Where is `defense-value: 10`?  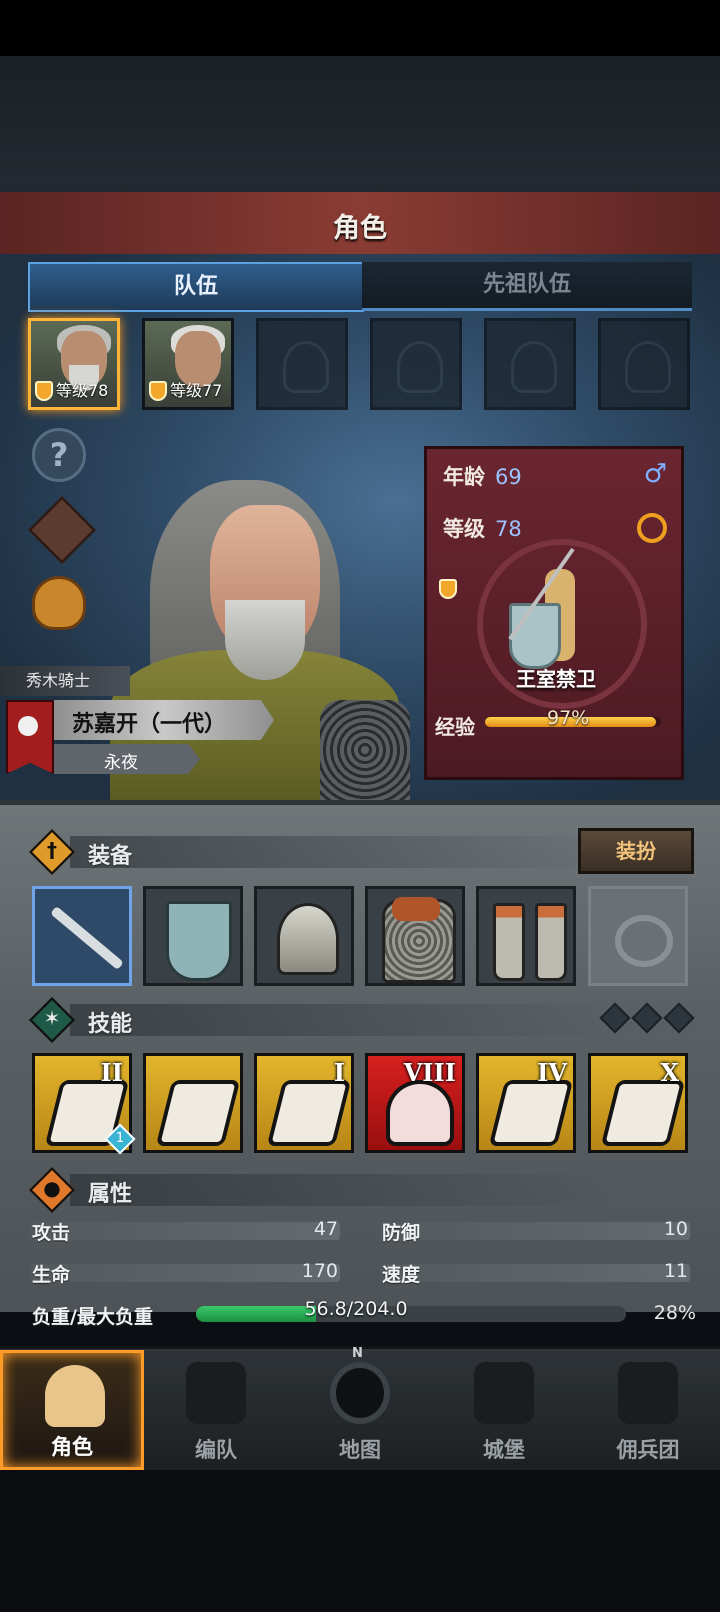
defense-value: 10 is located at coordinates (675, 1229).